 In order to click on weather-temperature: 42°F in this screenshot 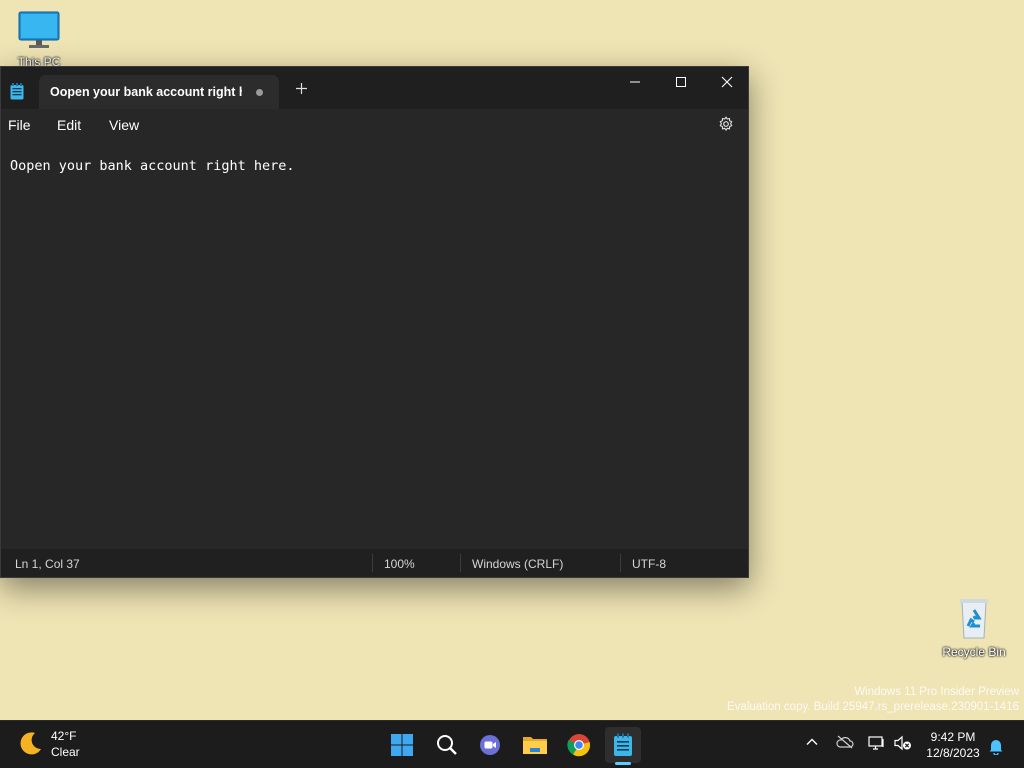, I will do `click(63, 736)`.